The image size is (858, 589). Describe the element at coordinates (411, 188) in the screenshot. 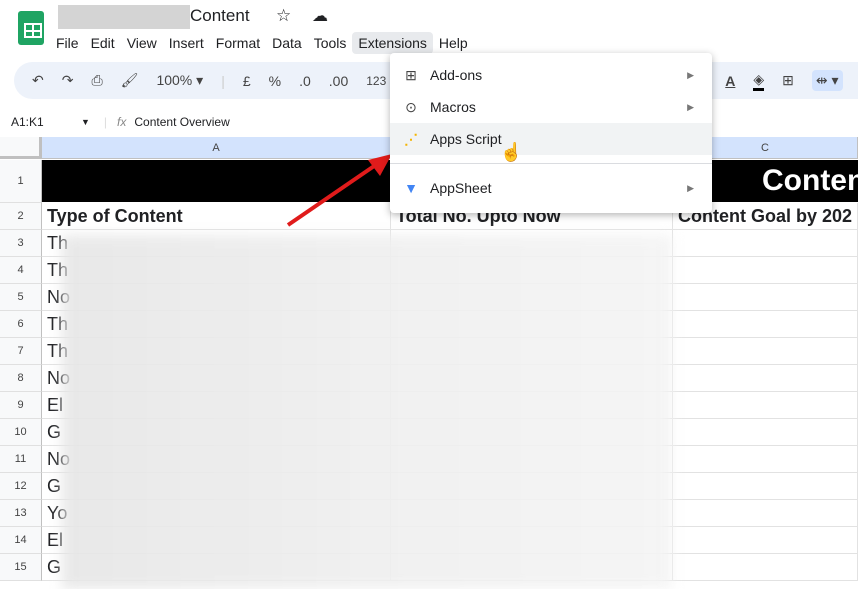

I see `appsheet-icon: ▼` at that location.